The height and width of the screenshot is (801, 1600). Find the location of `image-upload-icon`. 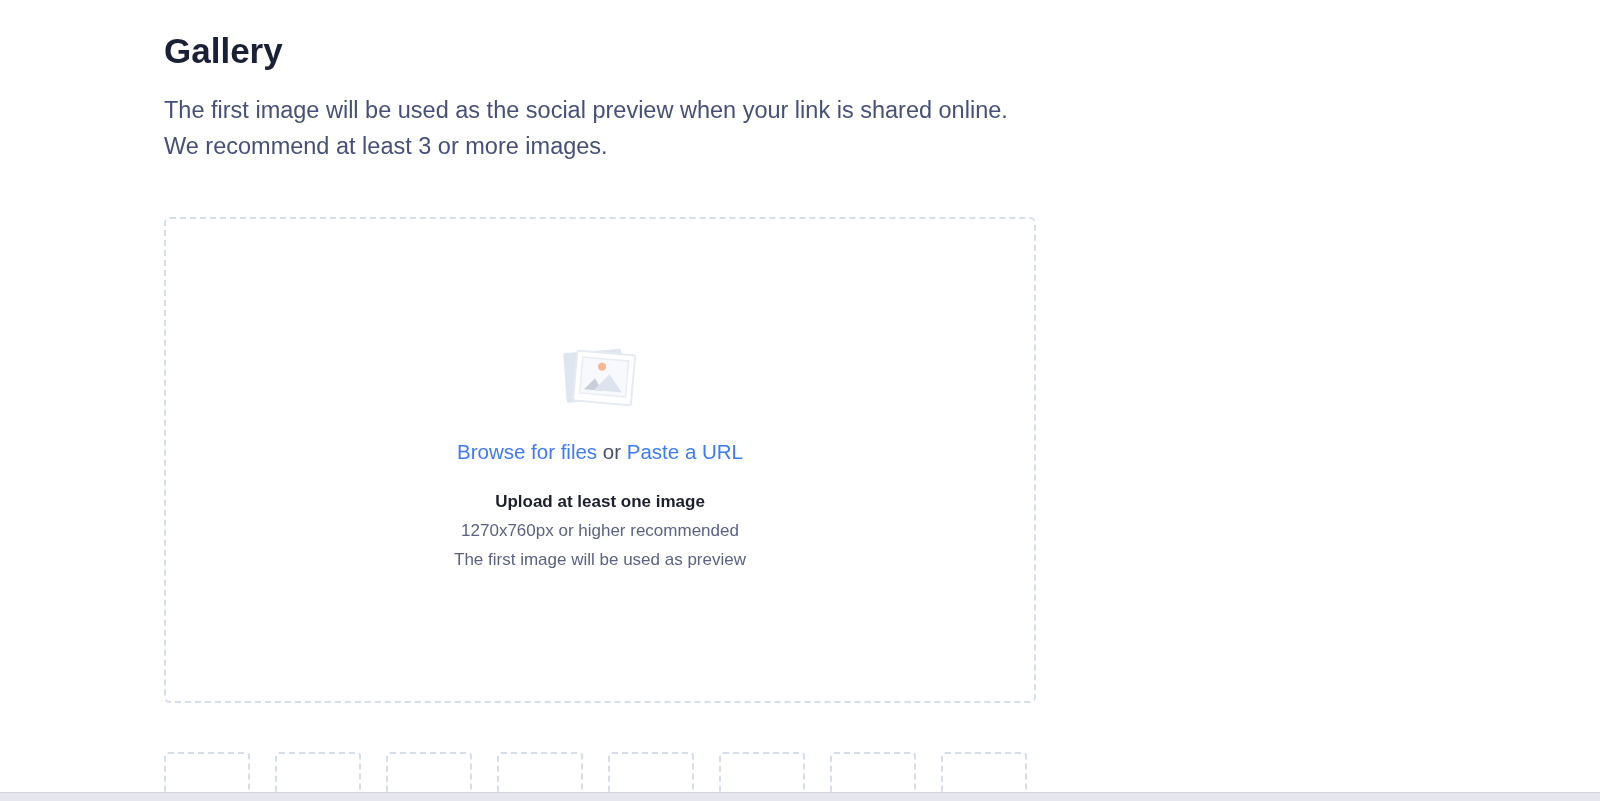

image-upload-icon is located at coordinates (600, 376).